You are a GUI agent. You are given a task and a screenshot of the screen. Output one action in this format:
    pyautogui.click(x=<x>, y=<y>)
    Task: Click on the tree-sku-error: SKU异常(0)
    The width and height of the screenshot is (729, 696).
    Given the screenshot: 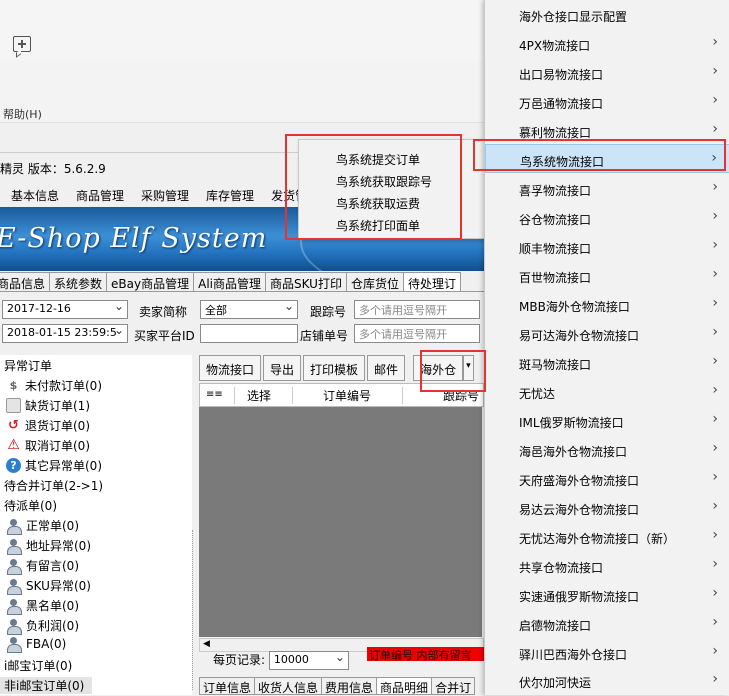 What is the action you would take?
    pyautogui.click(x=48, y=586)
    